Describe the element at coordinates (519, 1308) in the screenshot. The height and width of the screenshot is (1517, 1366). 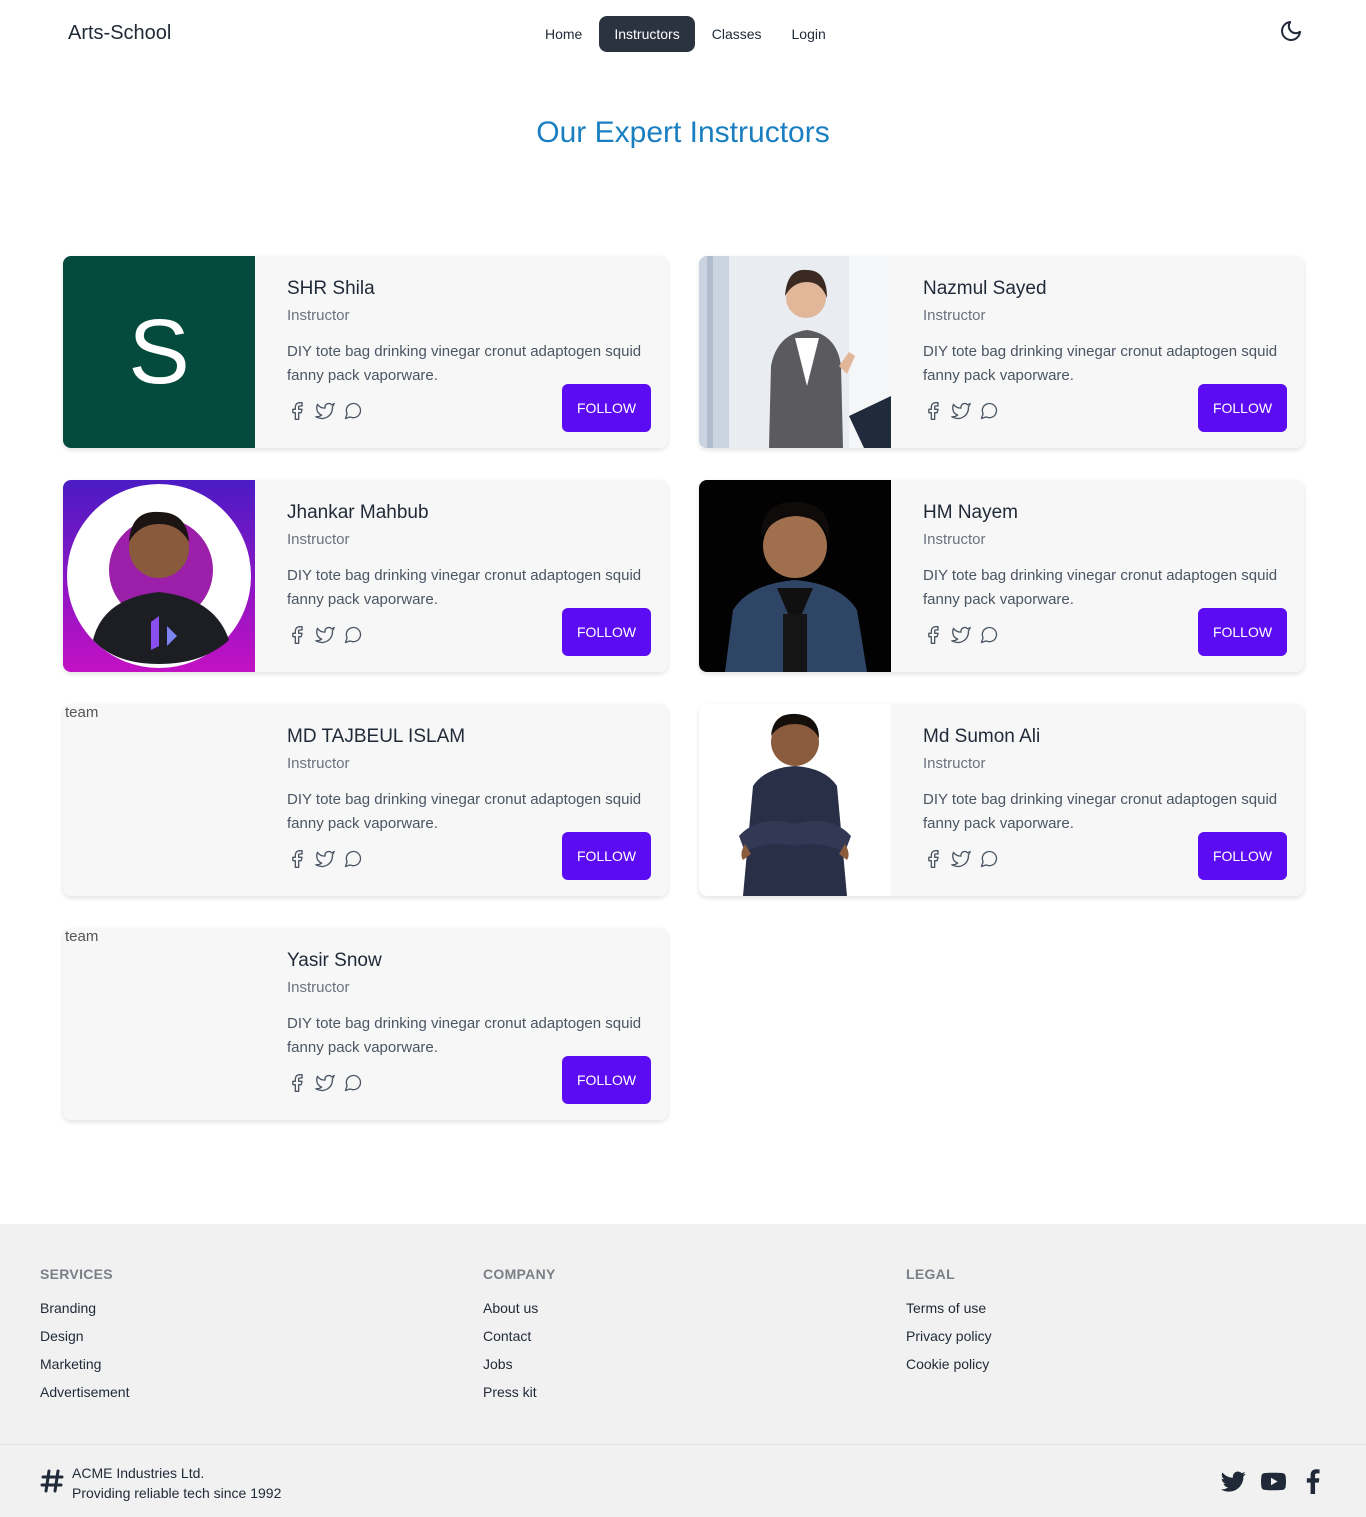
I see `footer-link-about: About us` at that location.